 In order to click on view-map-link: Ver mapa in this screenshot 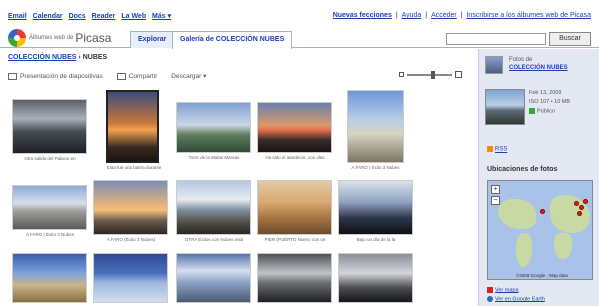, I will do `click(503, 290)`.